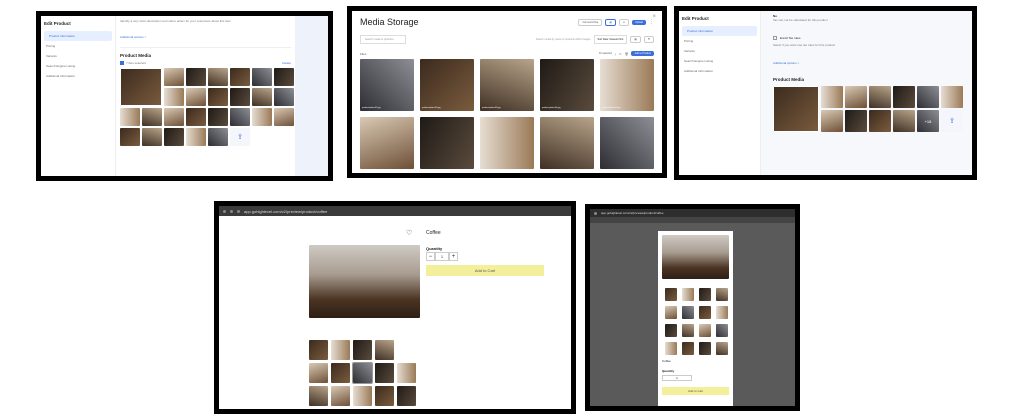  Describe the element at coordinates (775, 38) in the screenshot. I see `tax-rules-checkbox` at that location.